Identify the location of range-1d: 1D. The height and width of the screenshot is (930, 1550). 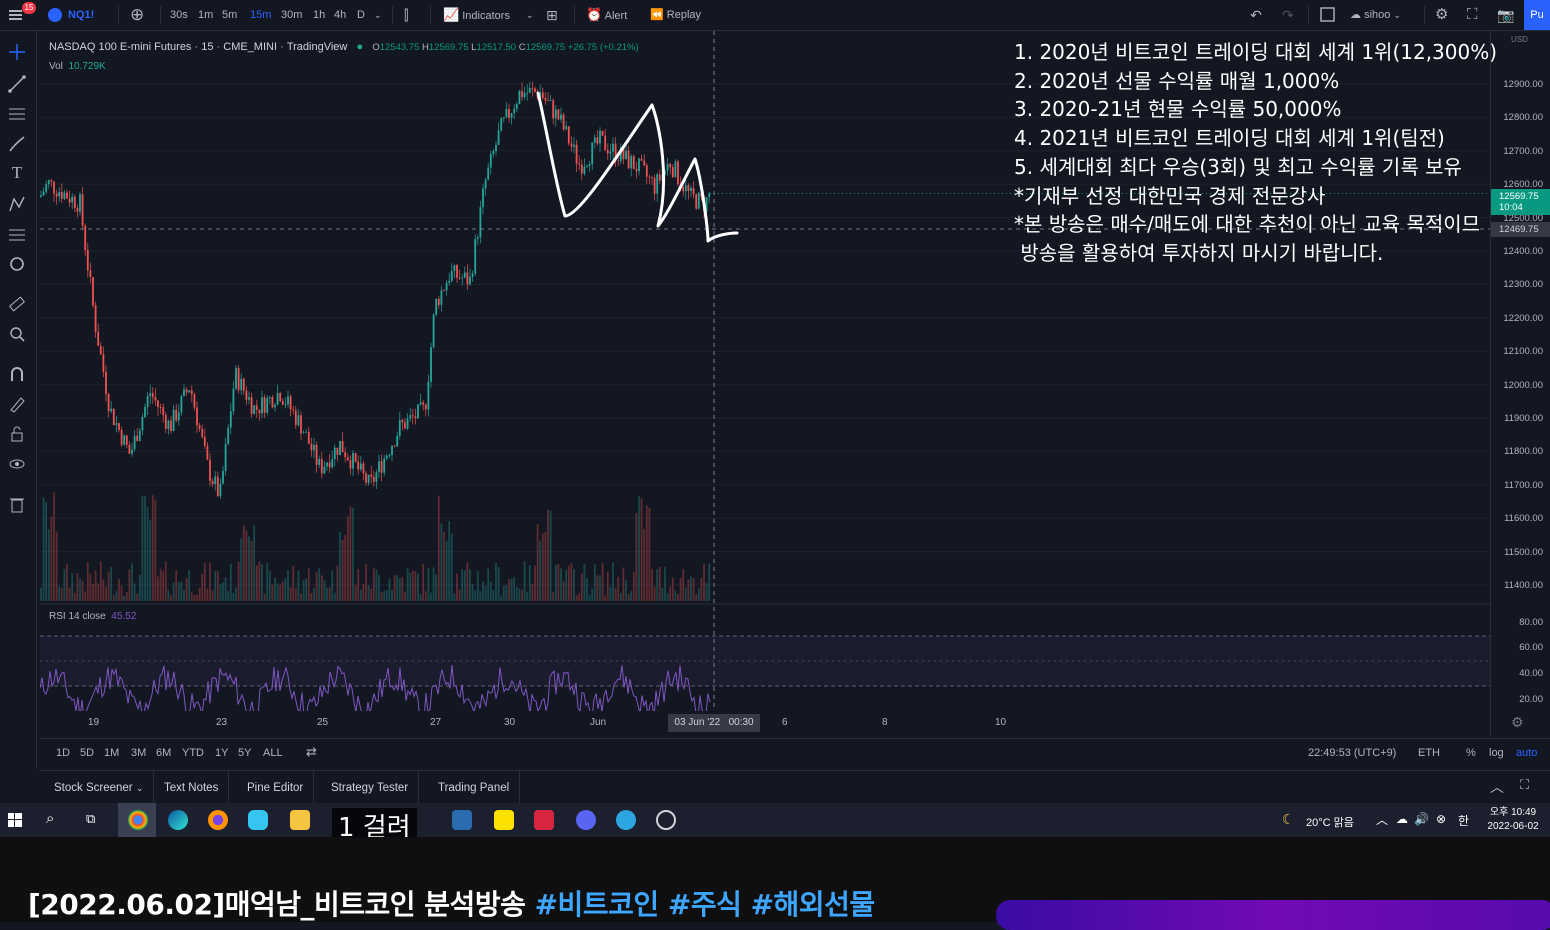
(63, 753).